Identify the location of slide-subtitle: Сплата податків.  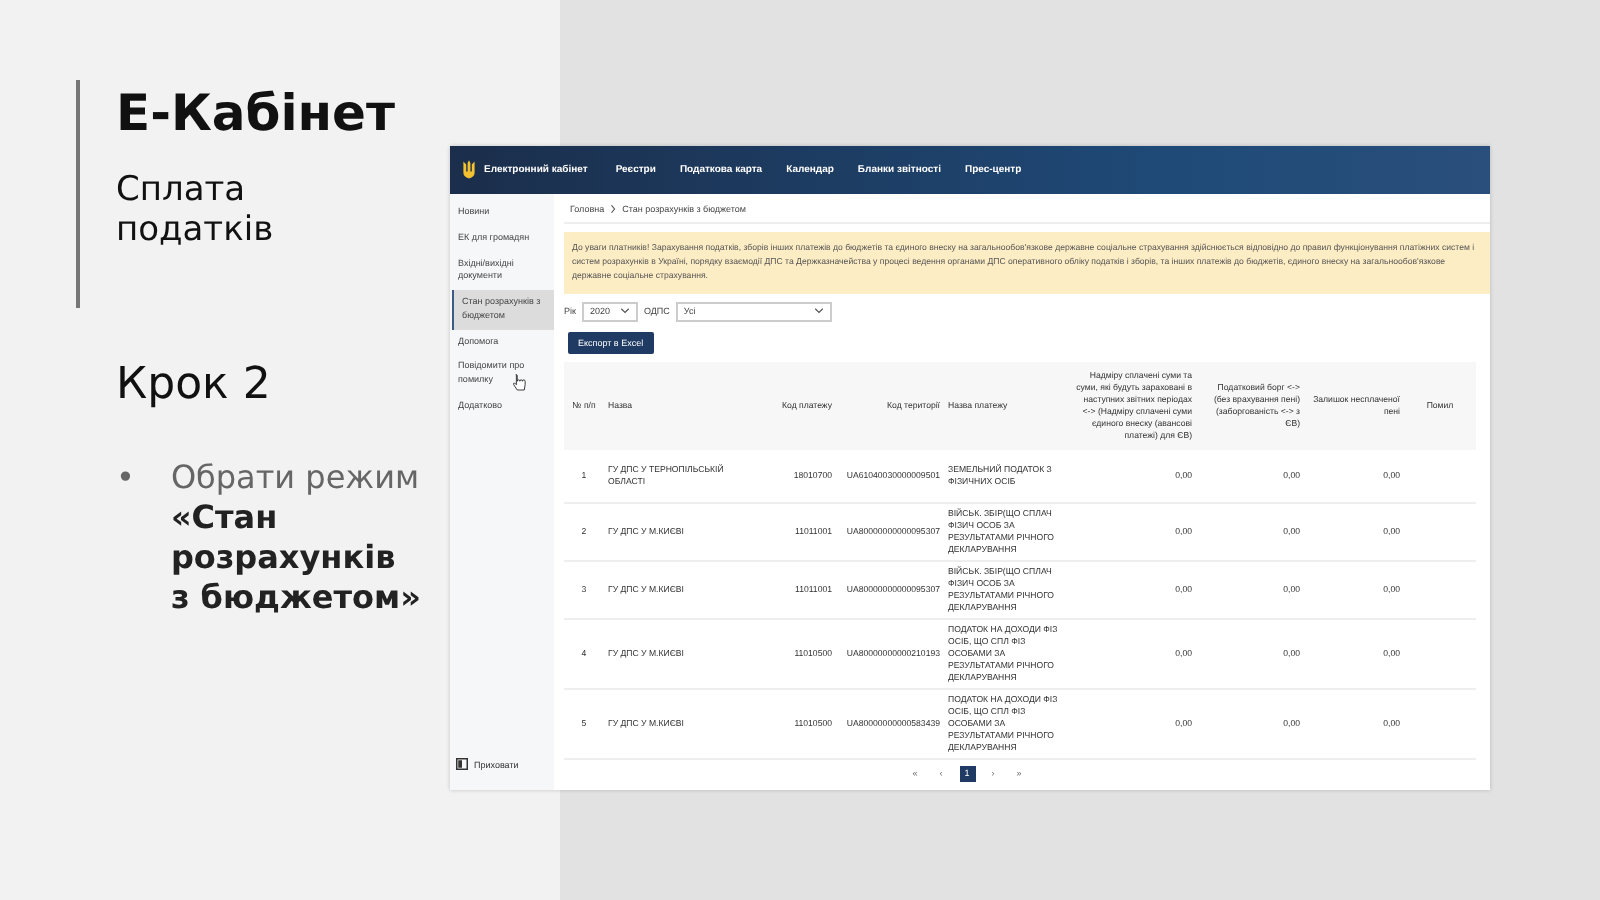
(196, 211).